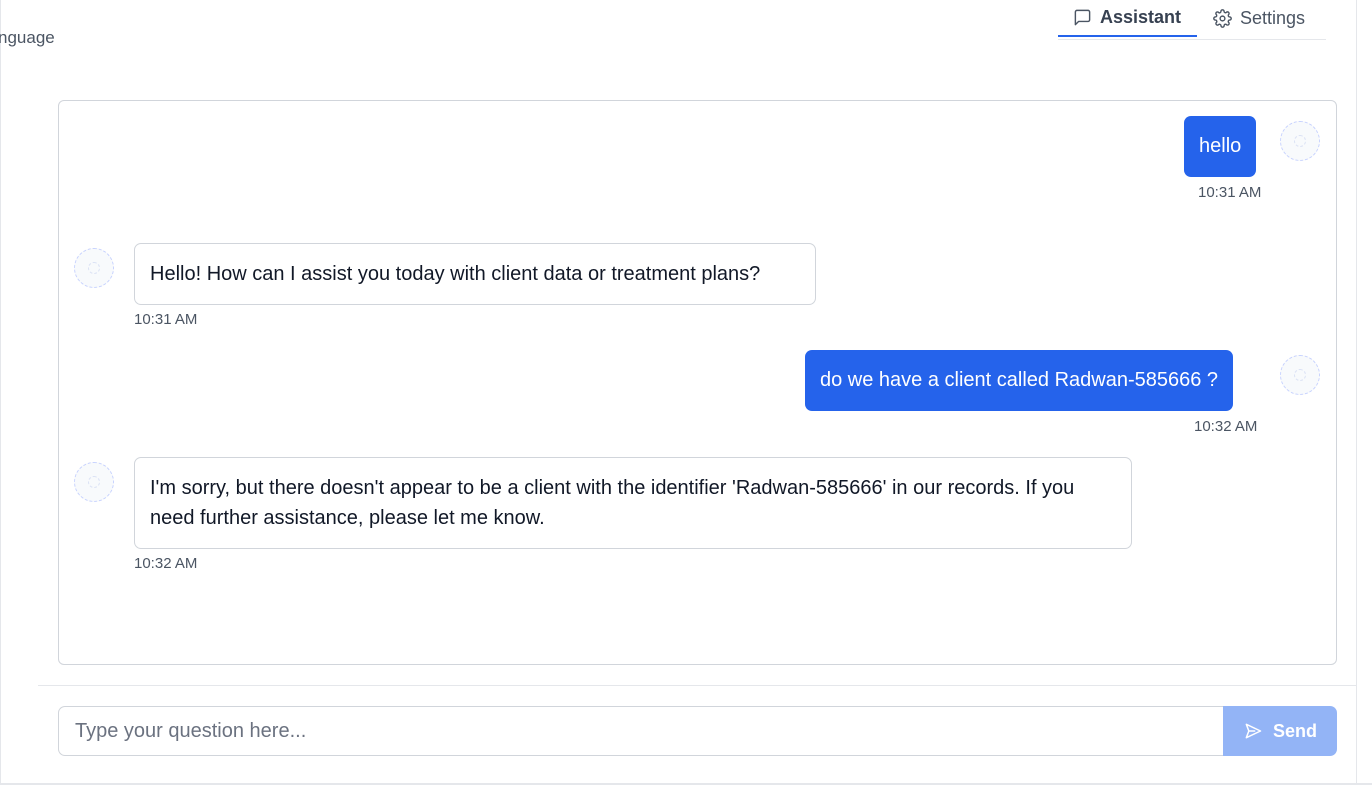 Image resolution: width=1372 pixels, height=785 pixels. I want to click on send-button: Send, so click(1280, 731).